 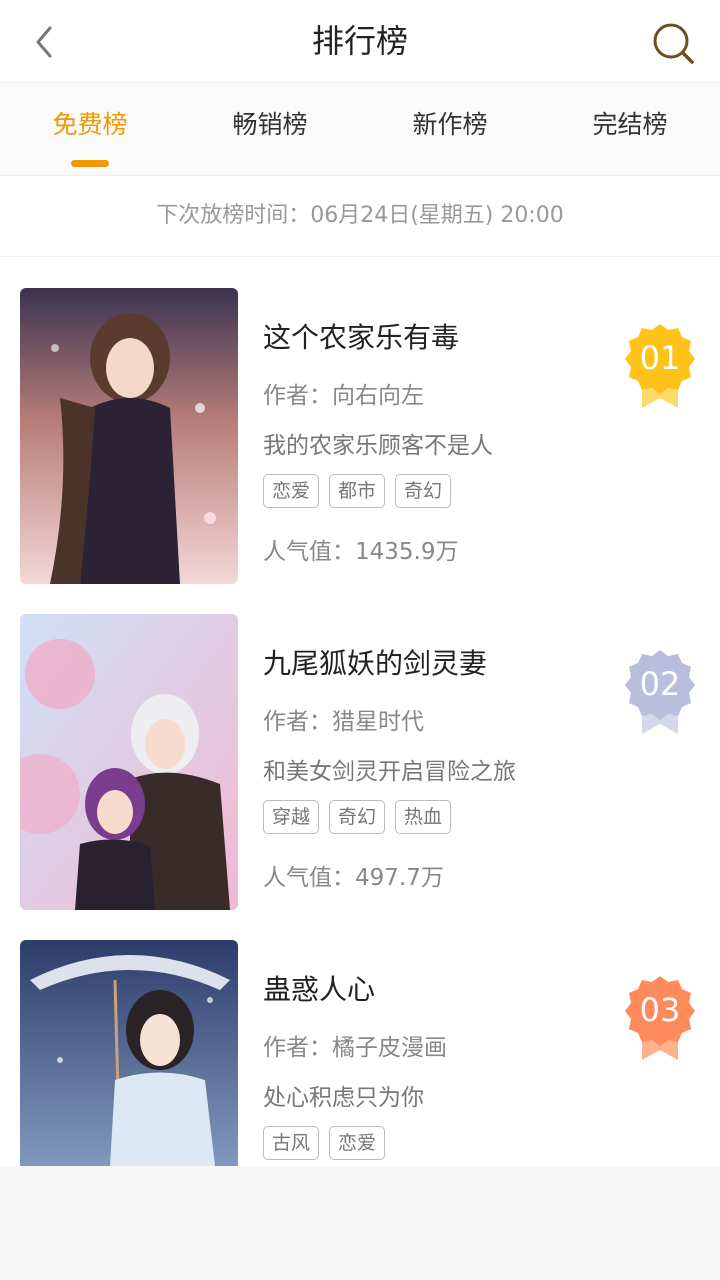 What do you see at coordinates (423, 817) in the screenshot?
I see `genre-tag: 热血` at bounding box center [423, 817].